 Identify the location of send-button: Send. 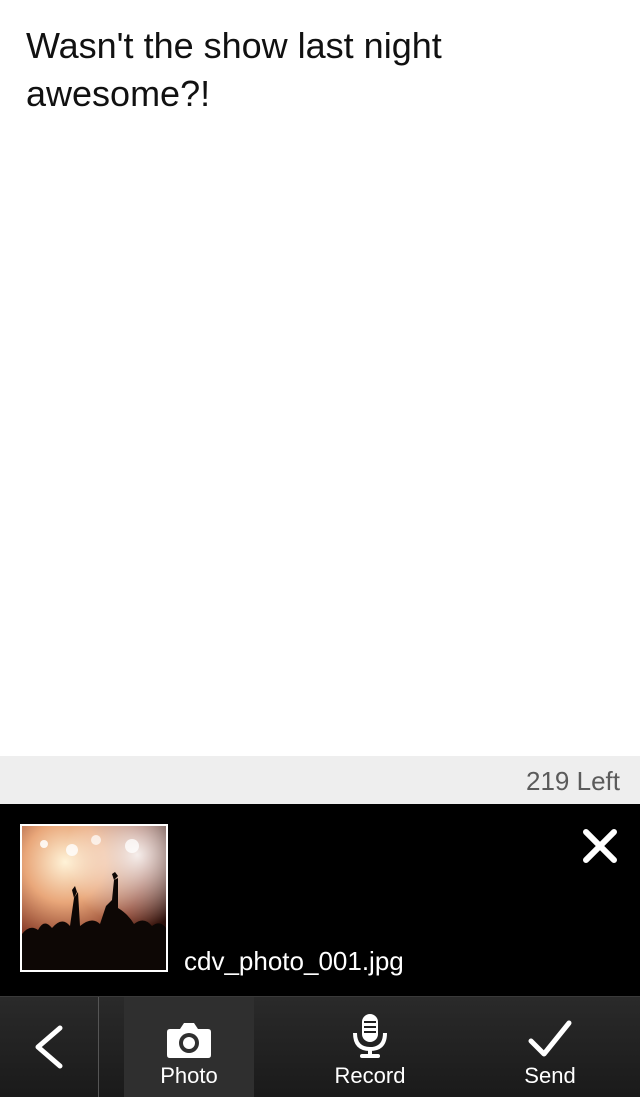
(550, 1047).